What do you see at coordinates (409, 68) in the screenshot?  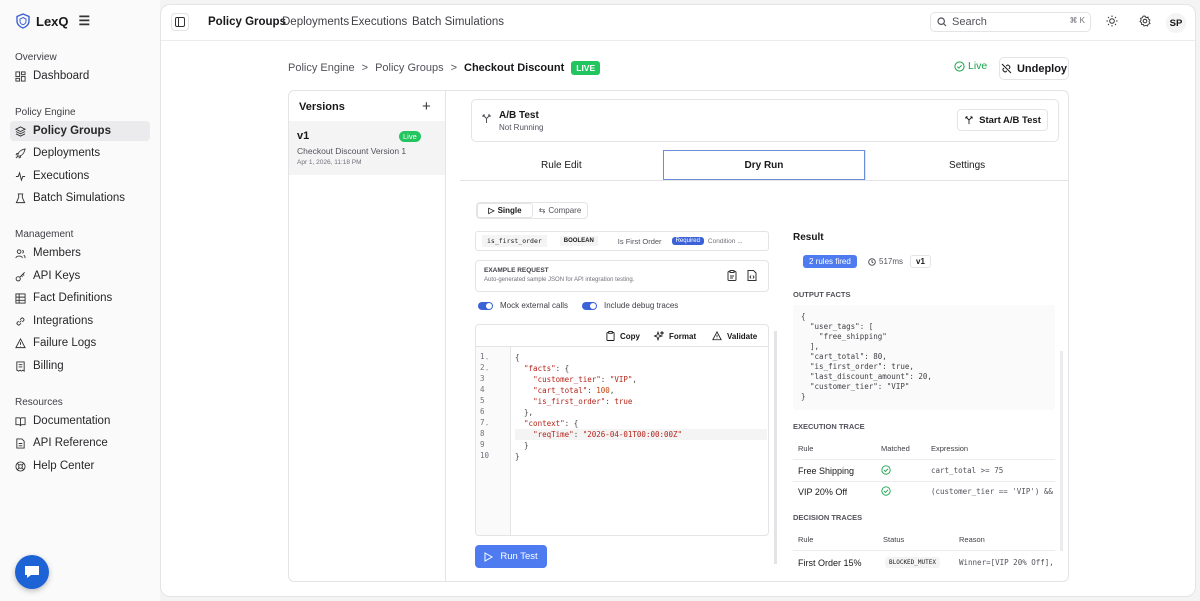 I see `breadcrumb-policy-groups: Policy Groups` at bounding box center [409, 68].